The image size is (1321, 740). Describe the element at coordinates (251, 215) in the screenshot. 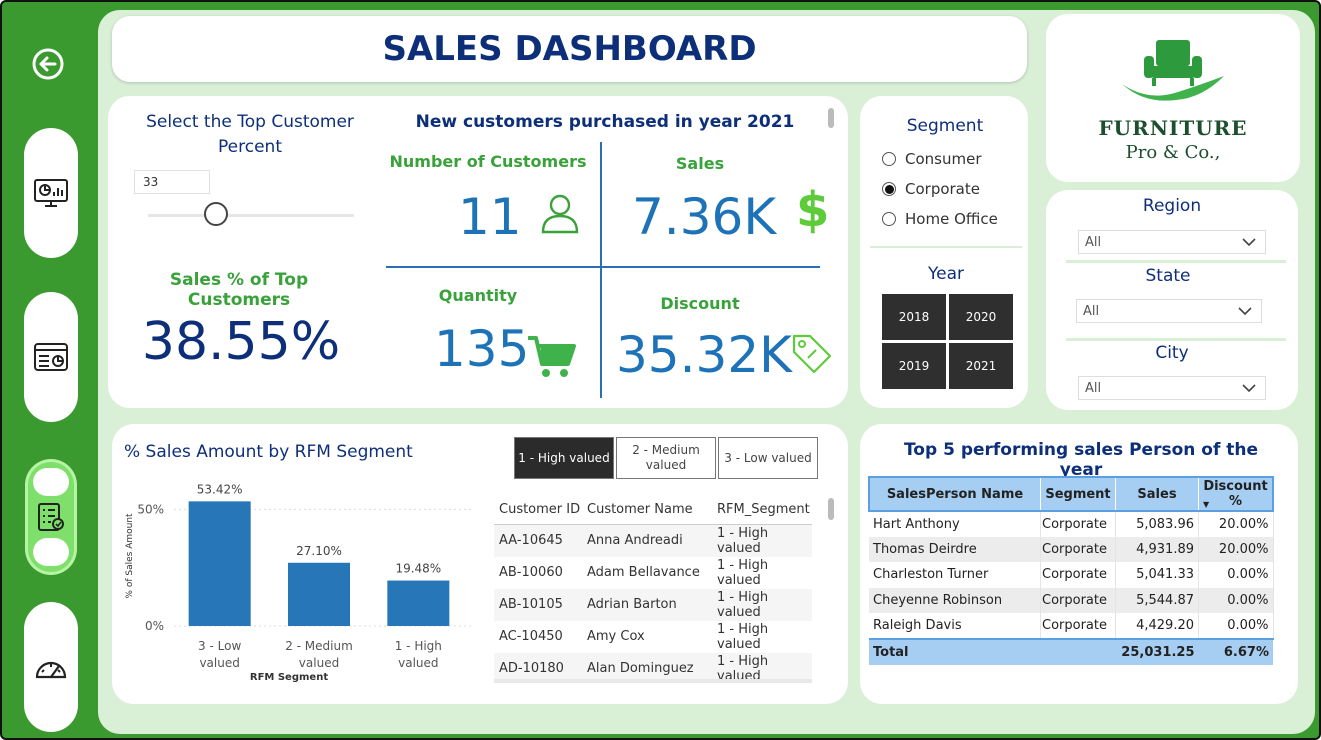

I see `top-percent-slider-track` at that location.